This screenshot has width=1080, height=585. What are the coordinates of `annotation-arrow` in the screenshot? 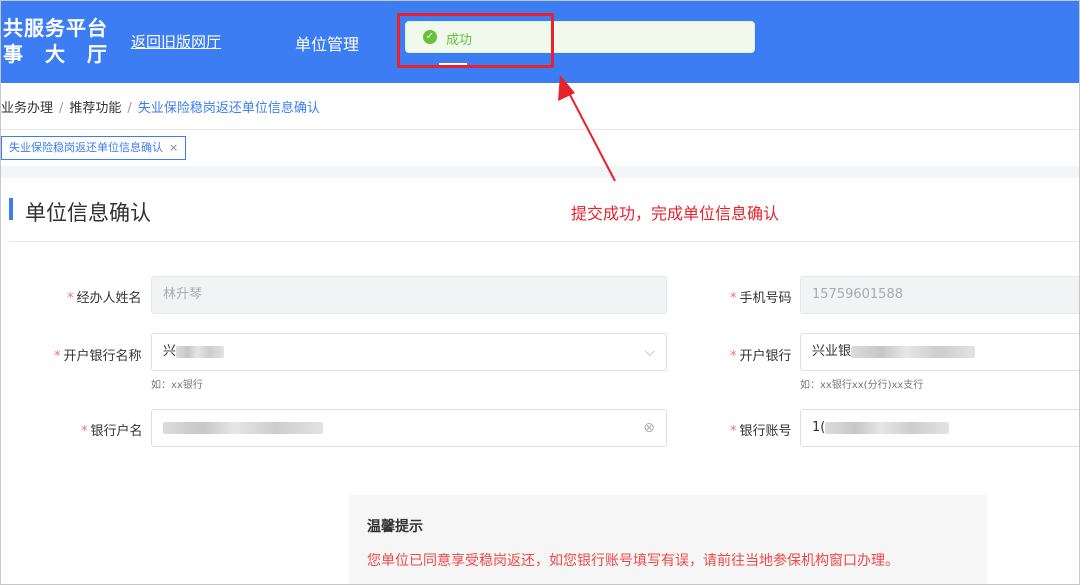 It's located at (587, 128).